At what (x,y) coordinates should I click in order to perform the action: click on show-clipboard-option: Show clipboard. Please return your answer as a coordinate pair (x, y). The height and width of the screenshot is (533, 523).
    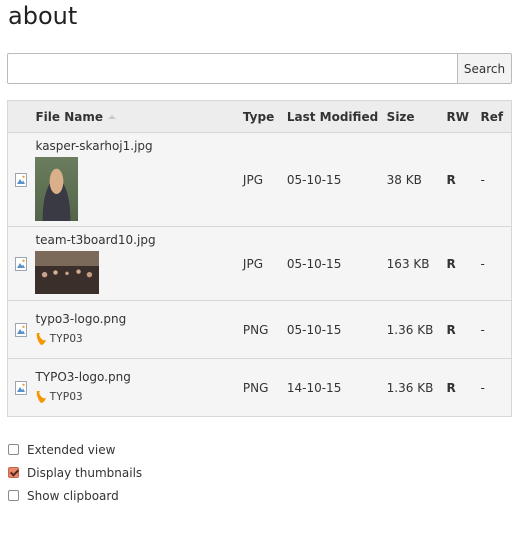
    Looking at the image, I should click on (75, 495).